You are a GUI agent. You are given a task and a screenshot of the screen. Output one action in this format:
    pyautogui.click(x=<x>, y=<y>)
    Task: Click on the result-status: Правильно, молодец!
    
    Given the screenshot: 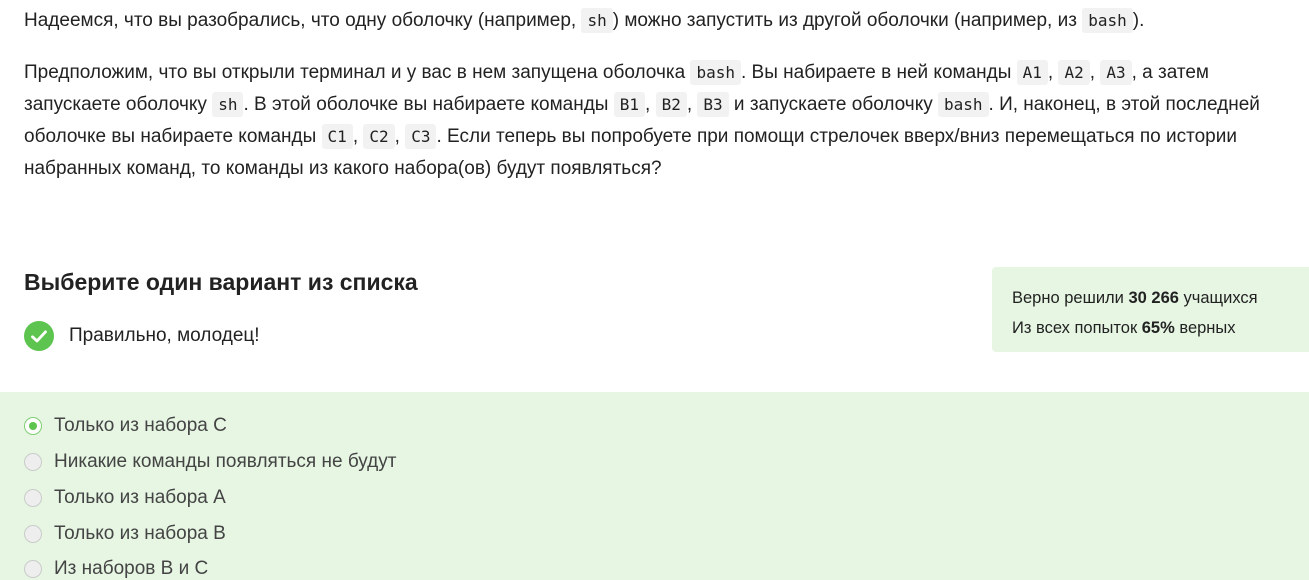 What is the action you would take?
    pyautogui.click(x=142, y=336)
    